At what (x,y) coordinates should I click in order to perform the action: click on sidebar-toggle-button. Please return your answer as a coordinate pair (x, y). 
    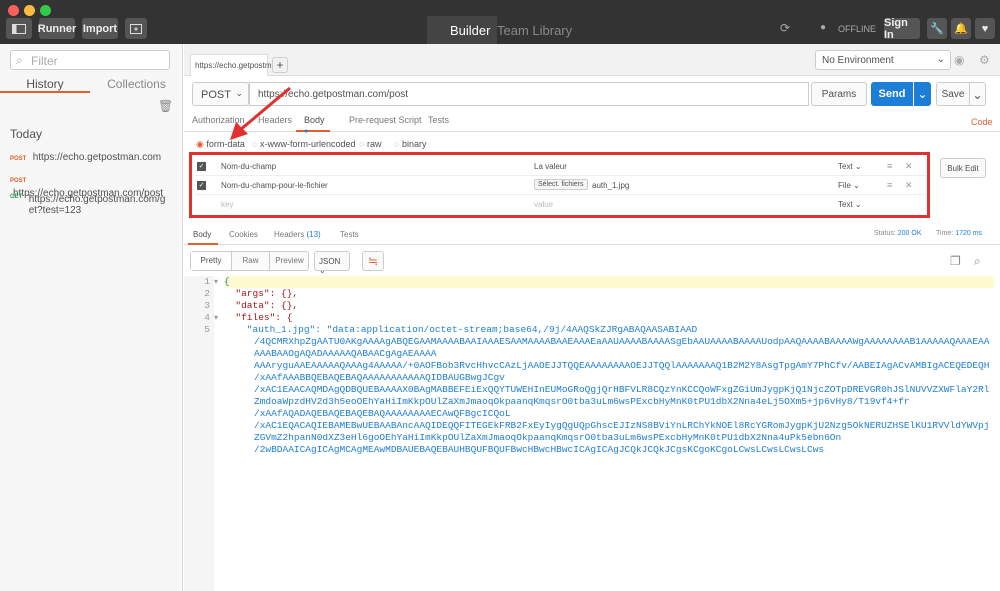
    Looking at the image, I should click on (19, 28).